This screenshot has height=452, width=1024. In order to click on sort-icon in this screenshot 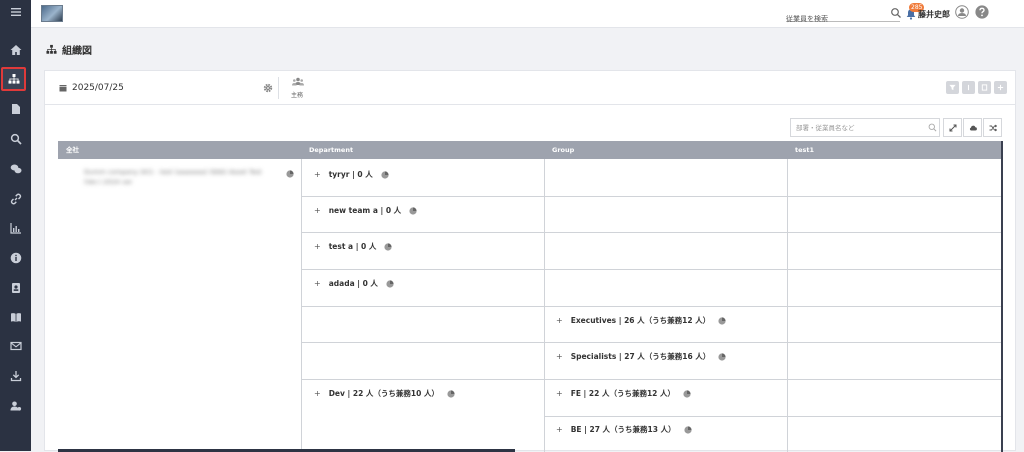, I will do `click(968, 87)`.